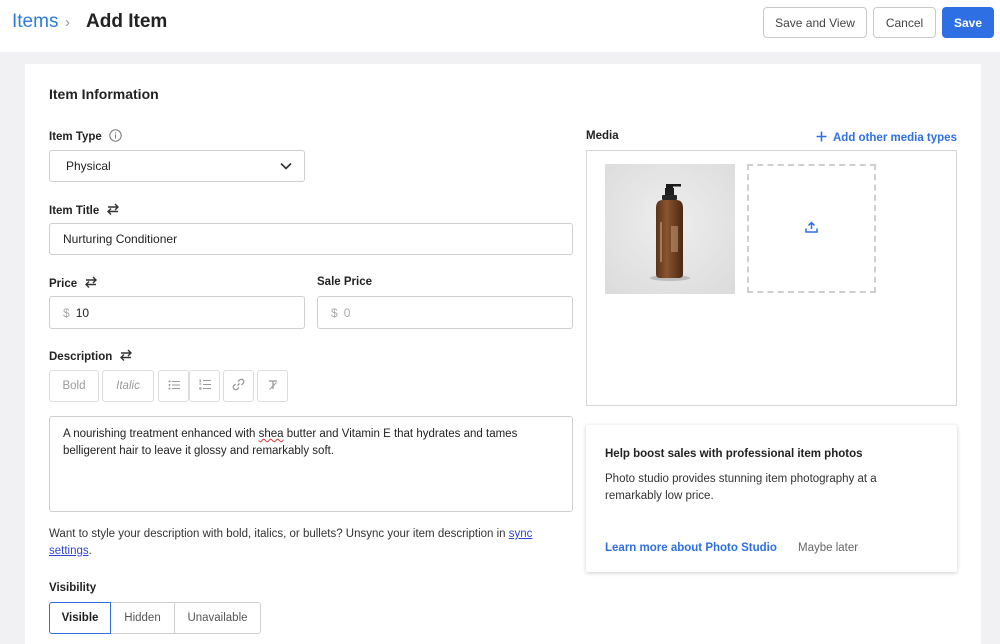 The image size is (1000, 644). I want to click on item-title-label: Item Title, so click(84, 210).